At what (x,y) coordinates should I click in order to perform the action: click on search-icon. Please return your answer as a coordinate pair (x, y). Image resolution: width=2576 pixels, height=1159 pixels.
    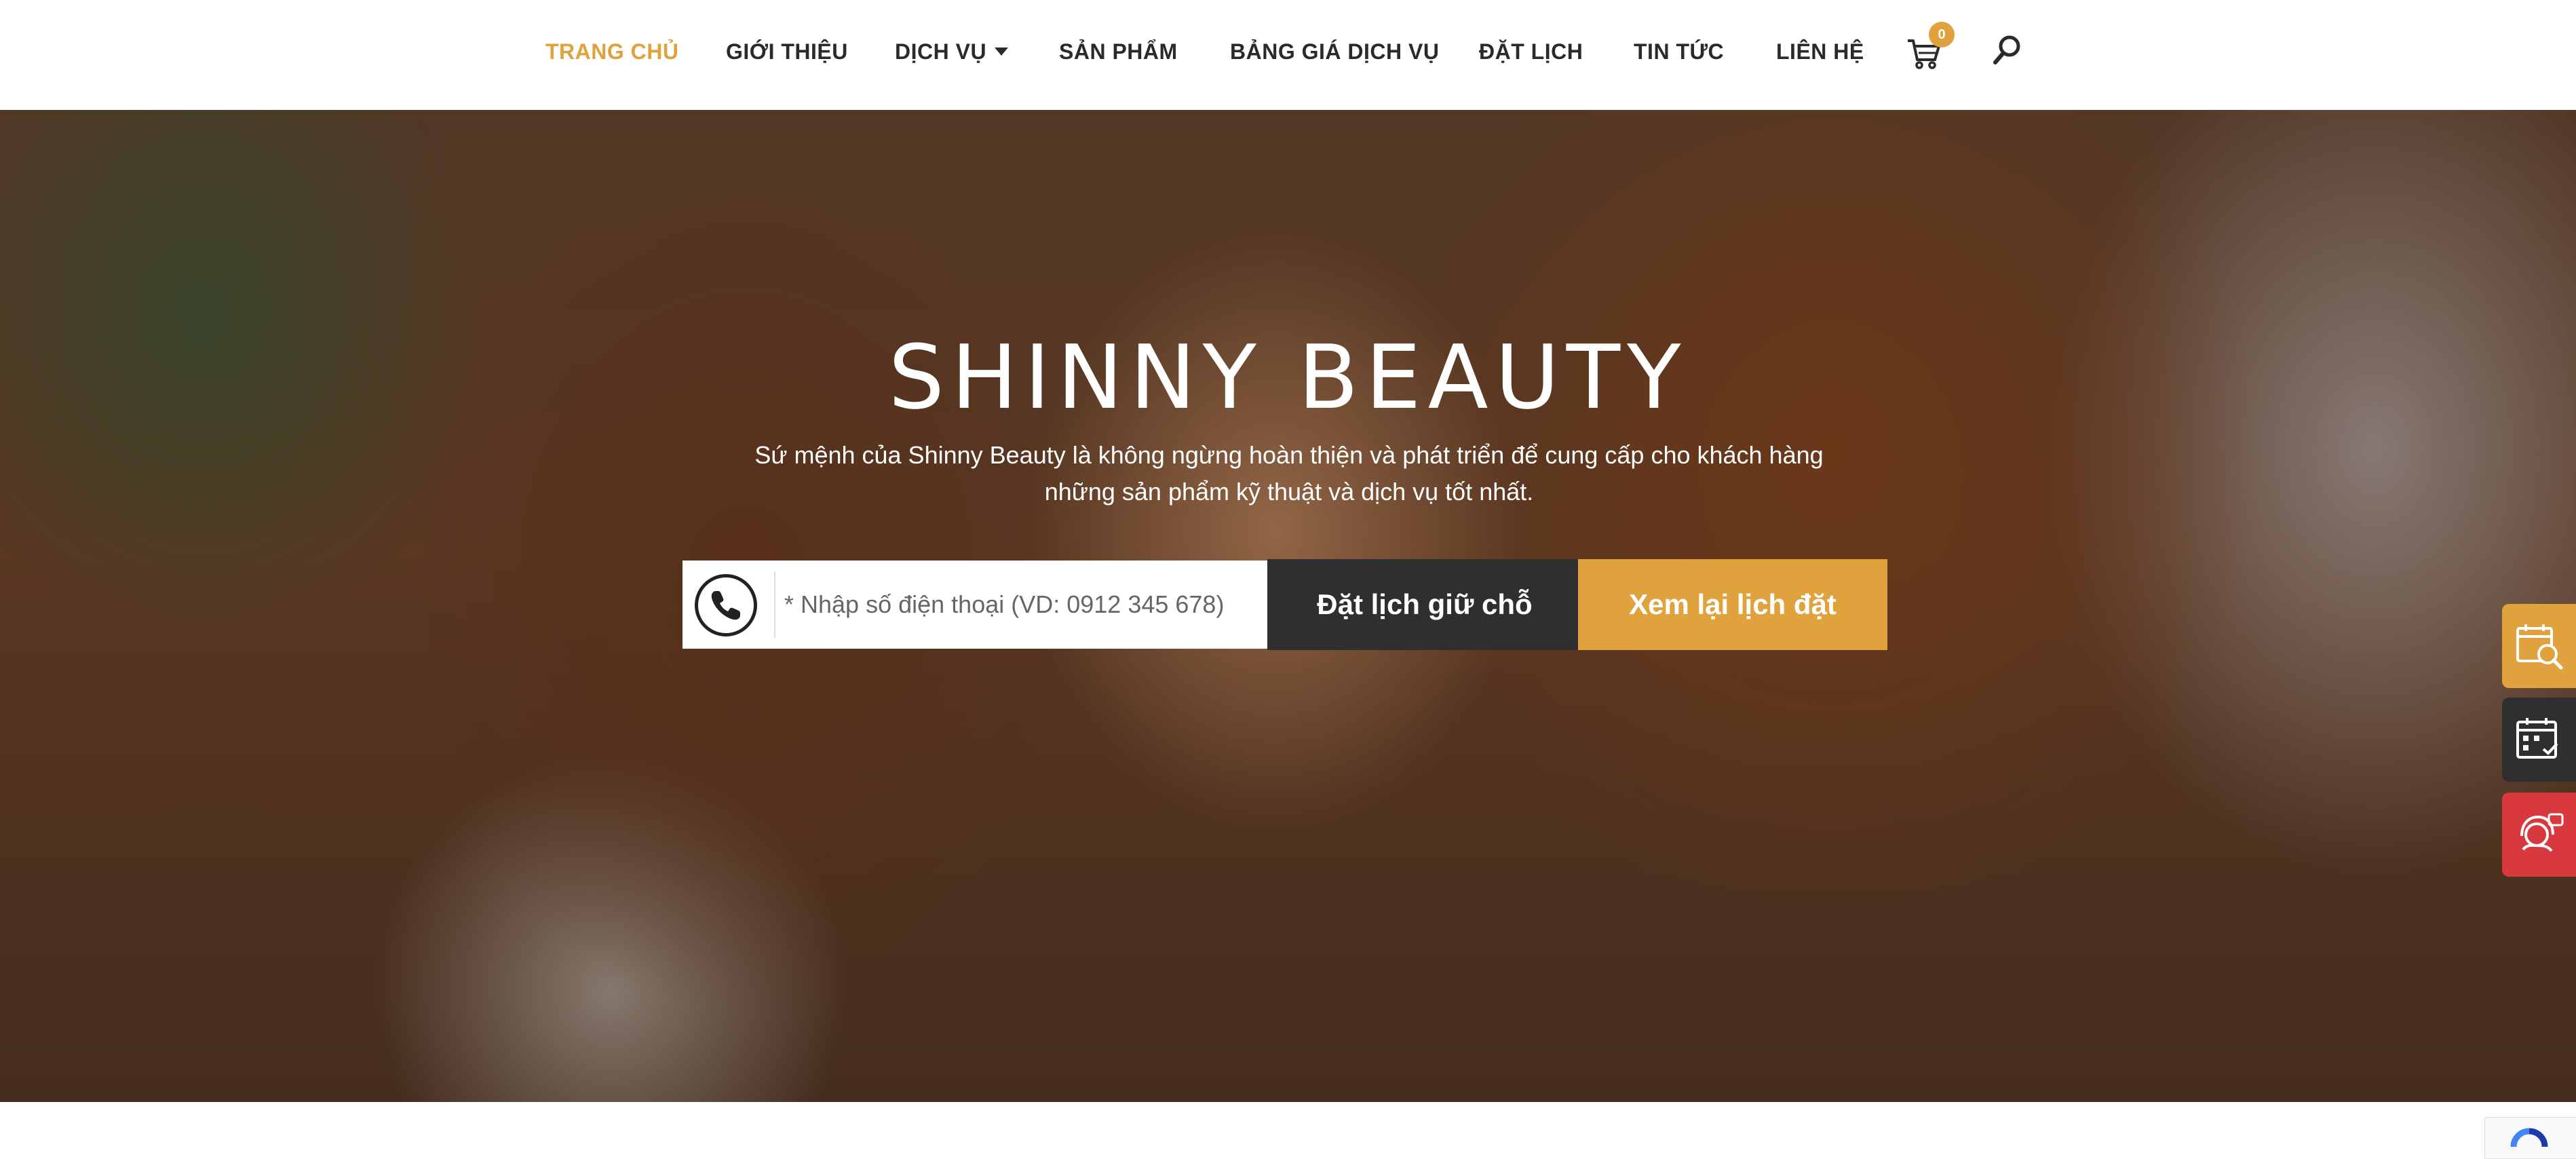
    Looking at the image, I should click on (2006, 49).